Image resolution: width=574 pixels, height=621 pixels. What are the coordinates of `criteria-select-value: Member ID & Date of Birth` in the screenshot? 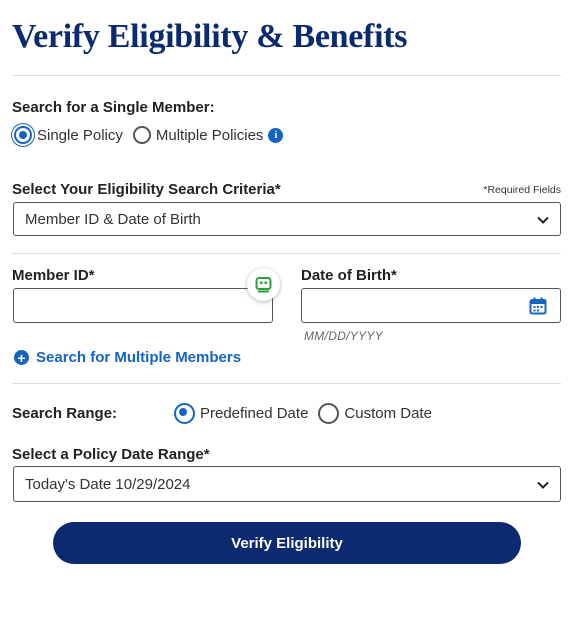 It's located at (113, 219).